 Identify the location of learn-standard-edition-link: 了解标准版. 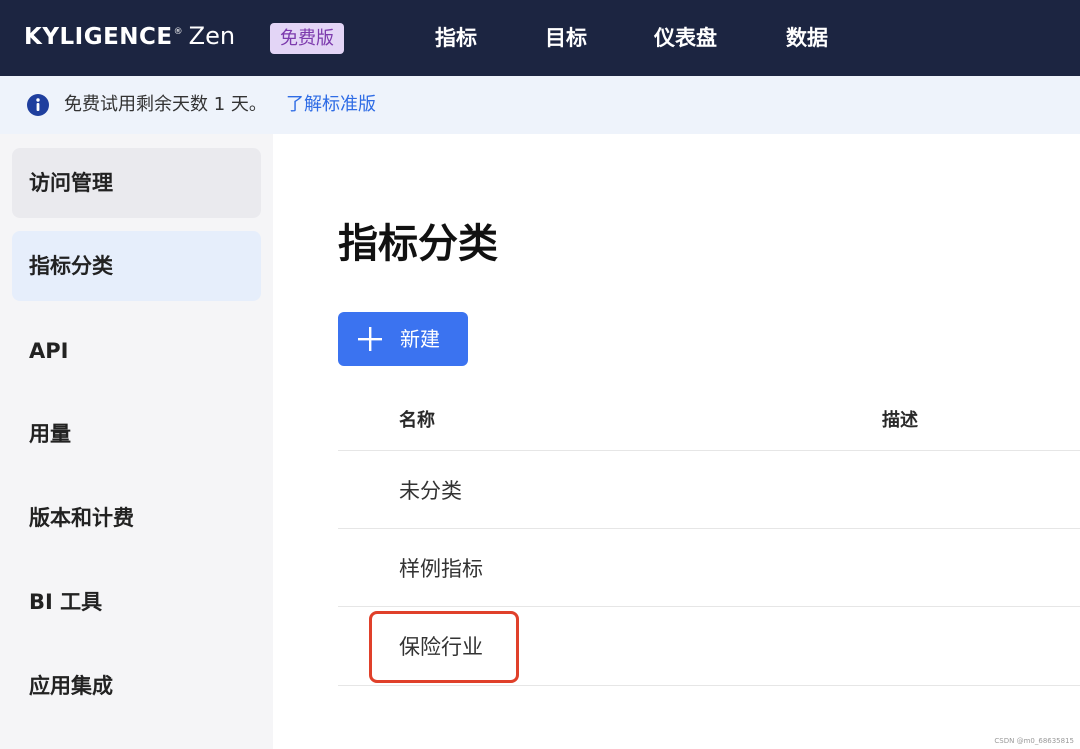
(331, 105).